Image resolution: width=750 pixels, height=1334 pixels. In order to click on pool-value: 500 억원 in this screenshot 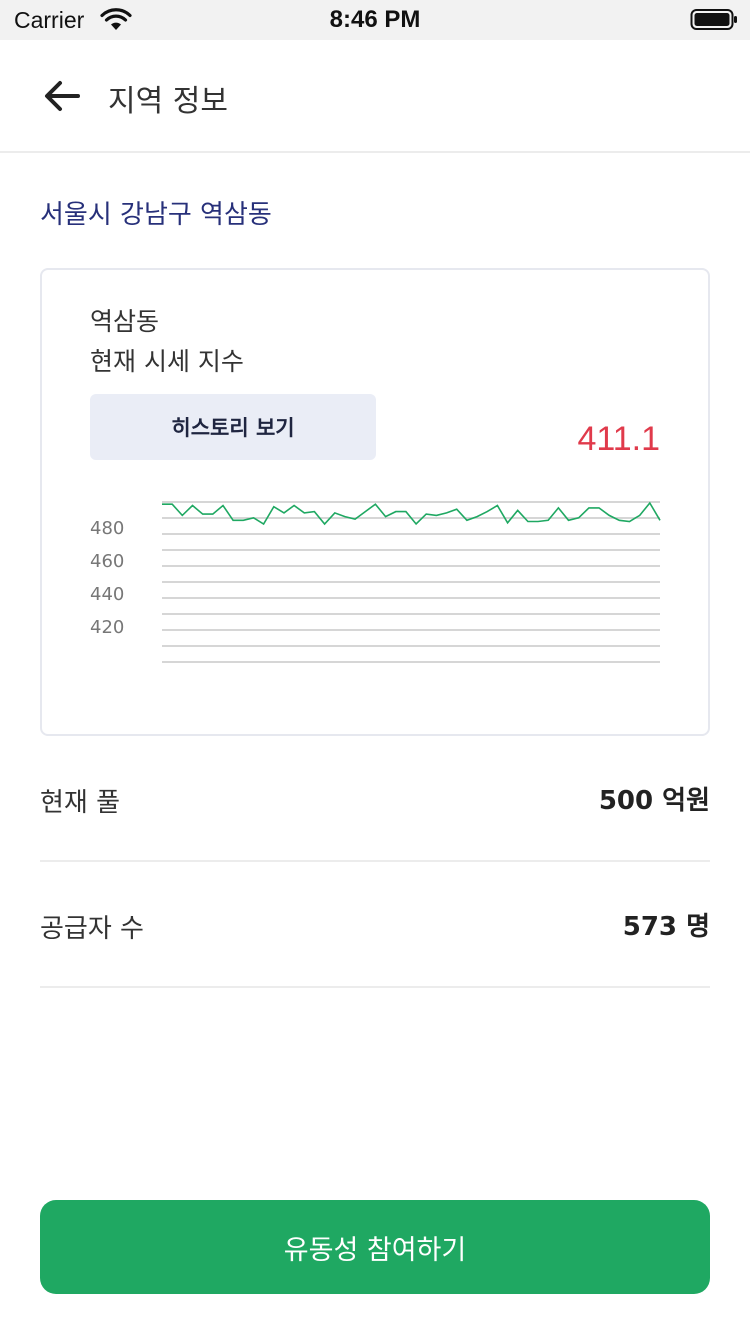, I will do `click(654, 801)`.